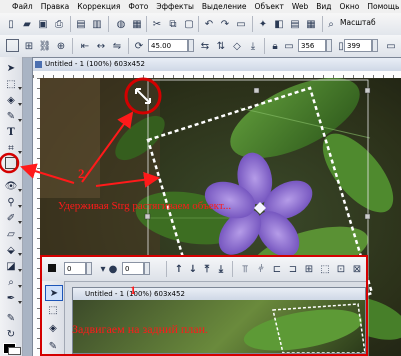 Image resolution: width=401 pixels, height=356 pixels. I want to click on align-left-edge-icon: ⊏, so click(277, 269).